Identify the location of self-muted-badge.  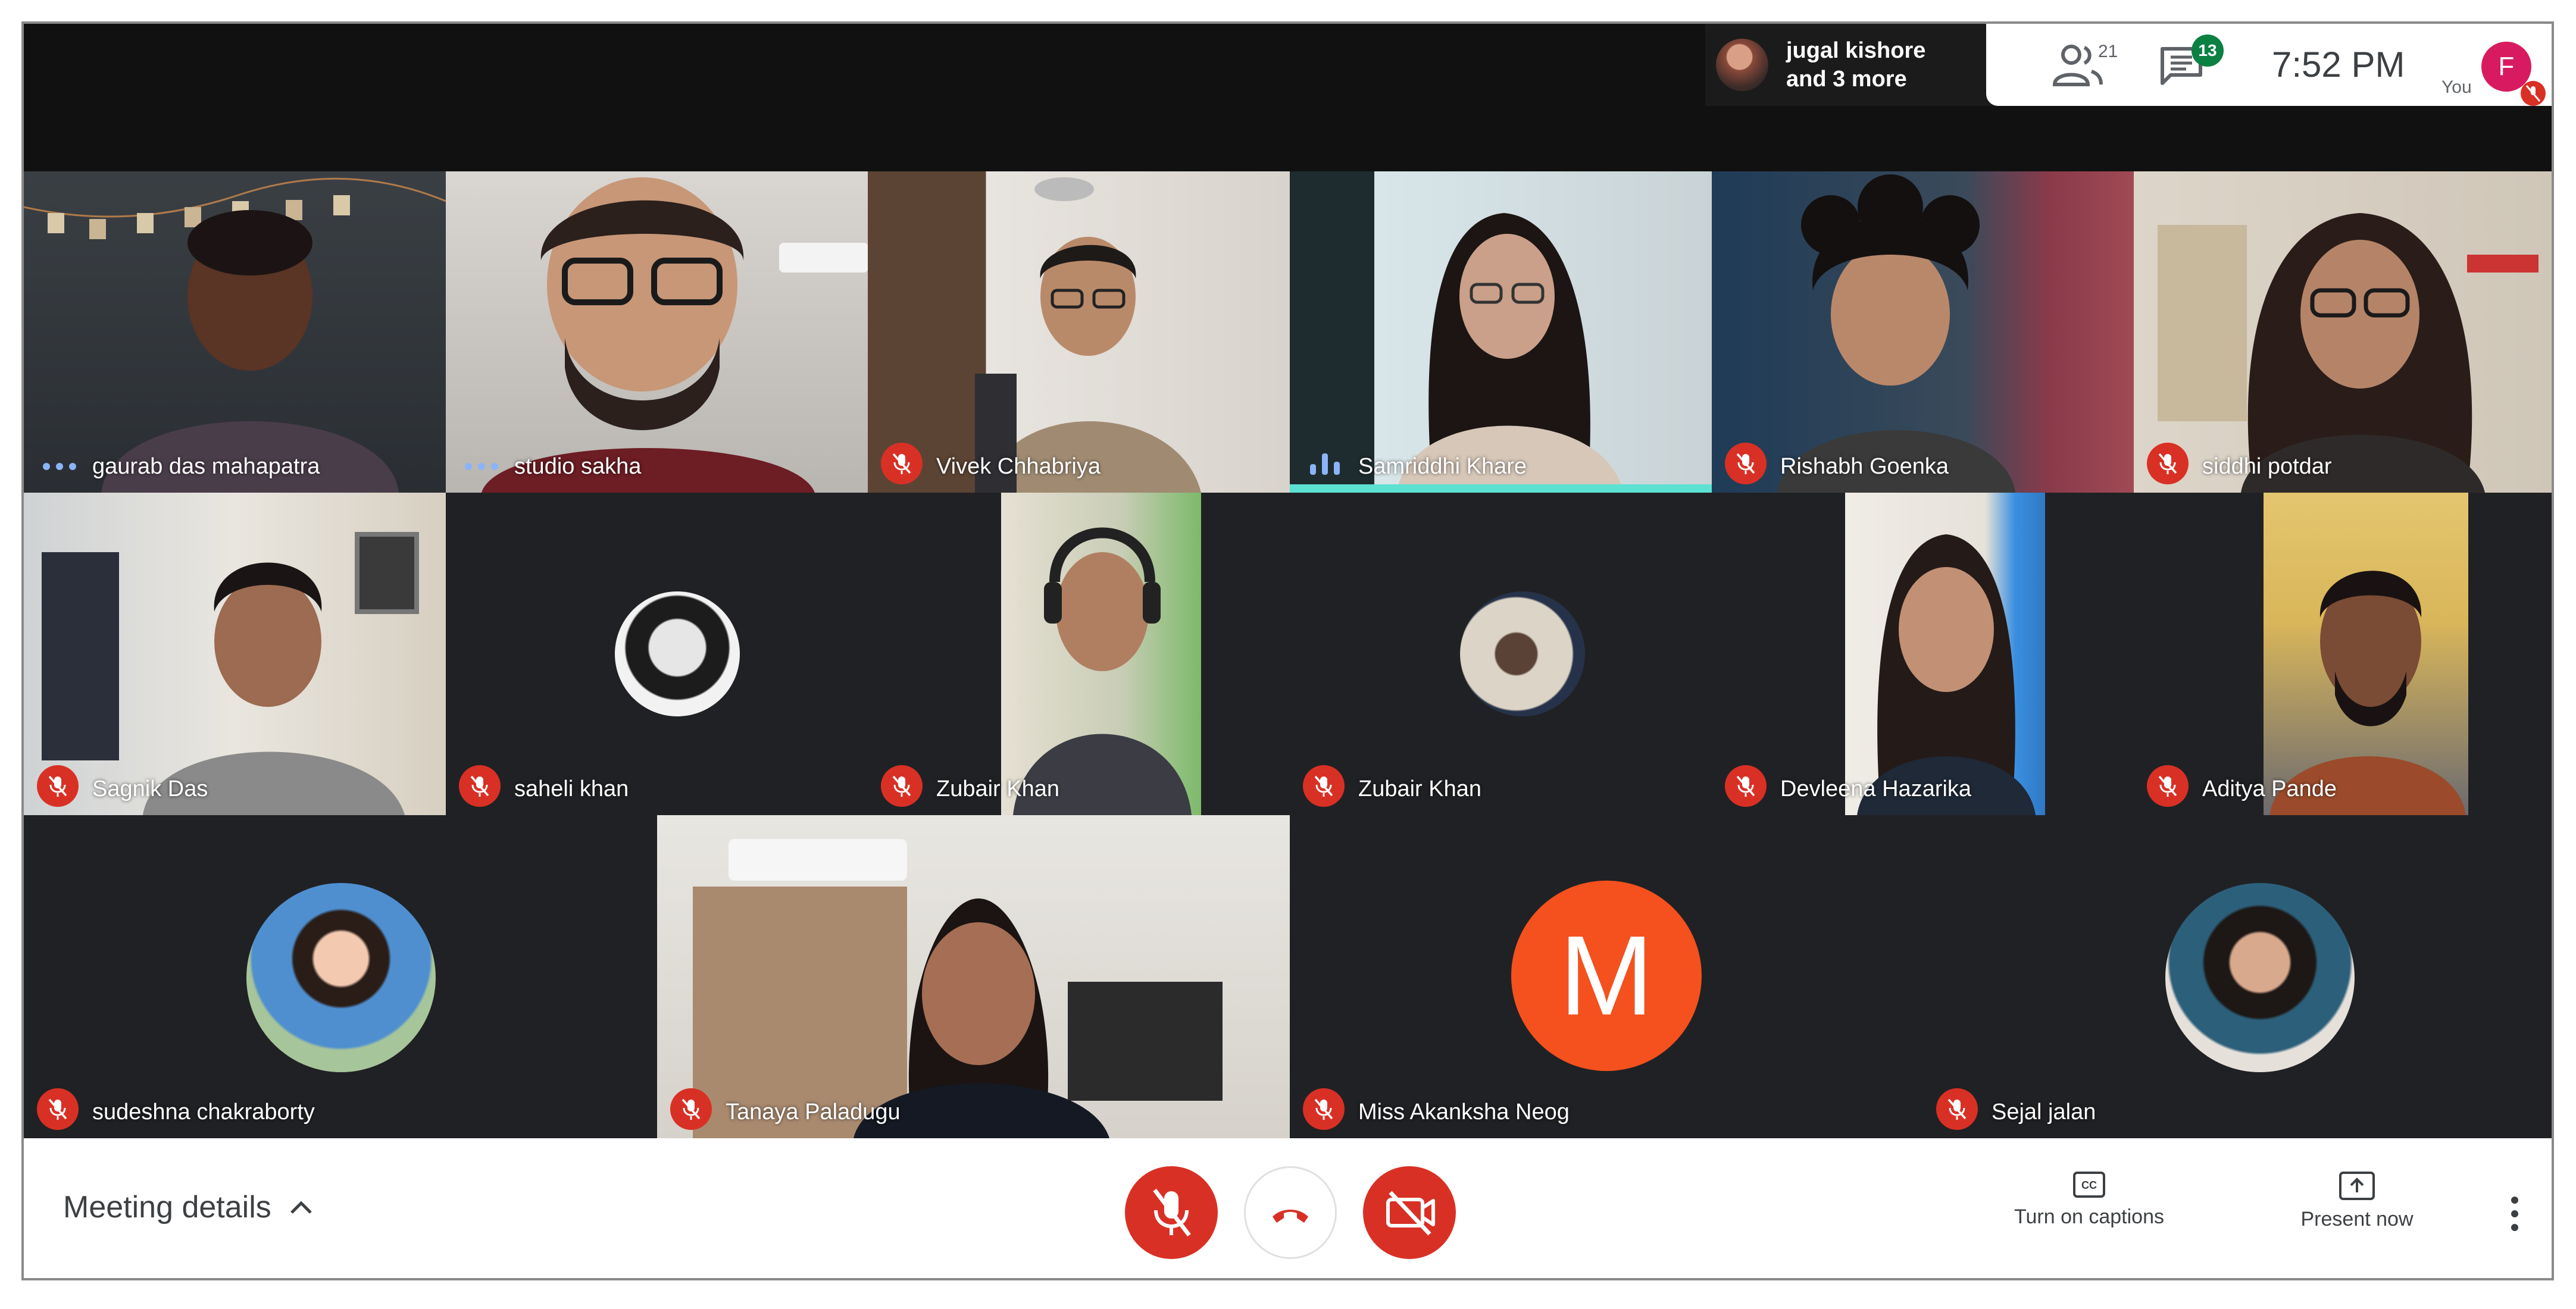
(2533, 93).